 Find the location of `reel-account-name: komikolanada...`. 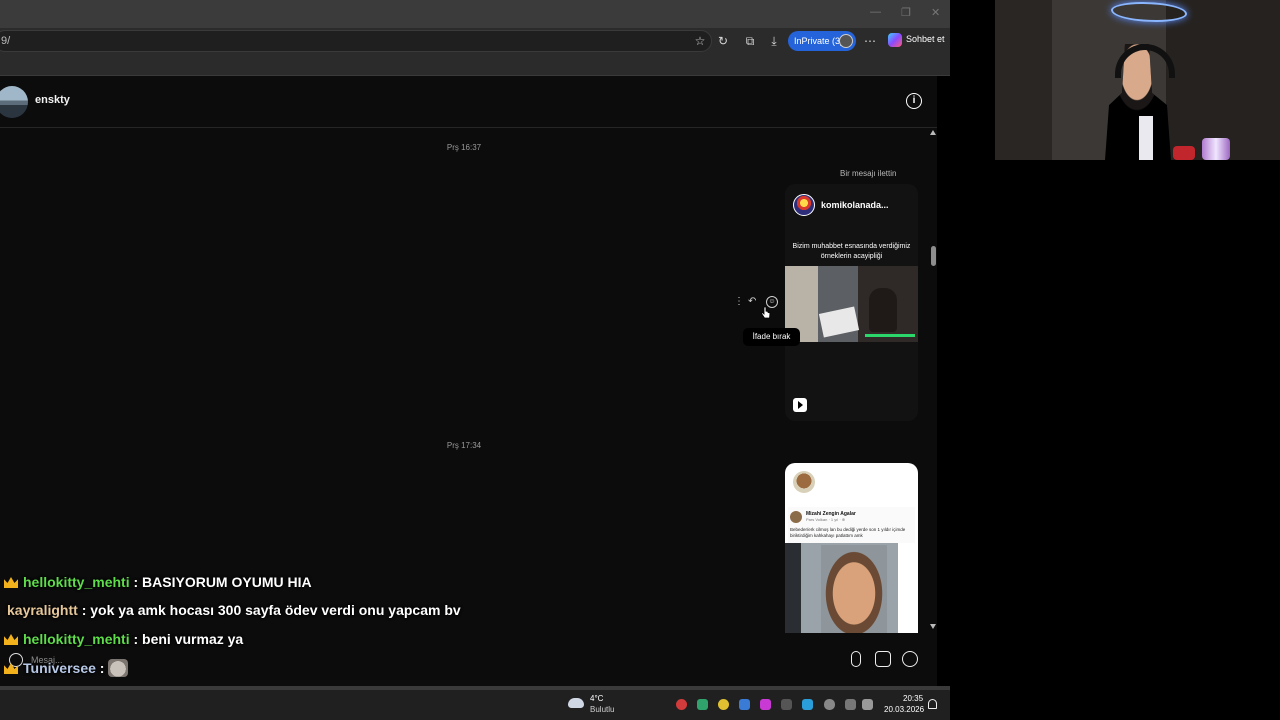

reel-account-name: komikolanada... is located at coordinates (855, 205).